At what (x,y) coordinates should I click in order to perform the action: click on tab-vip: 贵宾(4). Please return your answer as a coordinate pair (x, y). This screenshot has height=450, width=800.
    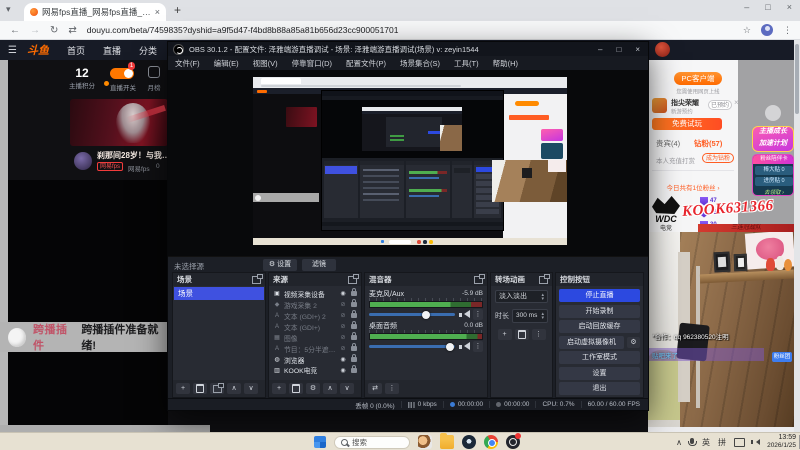
    Looking at the image, I should click on (668, 143).